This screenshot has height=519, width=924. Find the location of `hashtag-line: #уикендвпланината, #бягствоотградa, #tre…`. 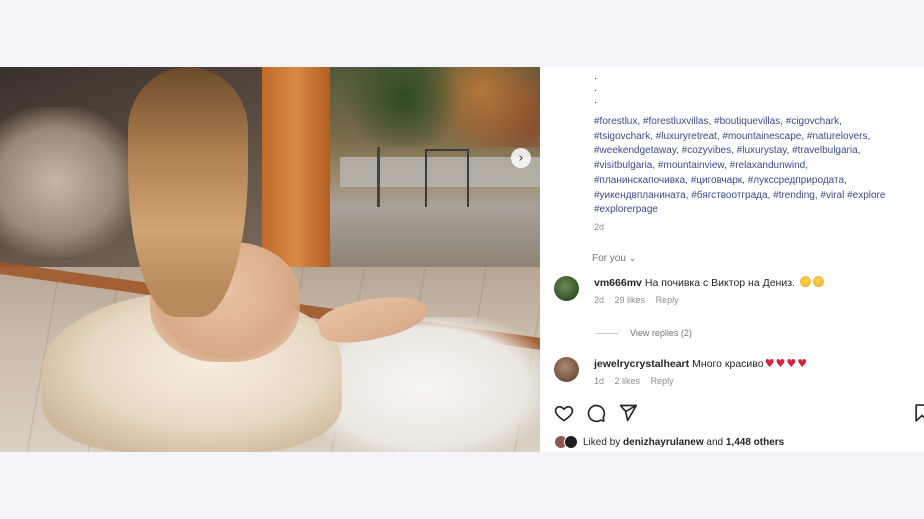

hashtag-line: #уикендвпланината, #бягствоотградa, #tre… is located at coordinates (759, 196).